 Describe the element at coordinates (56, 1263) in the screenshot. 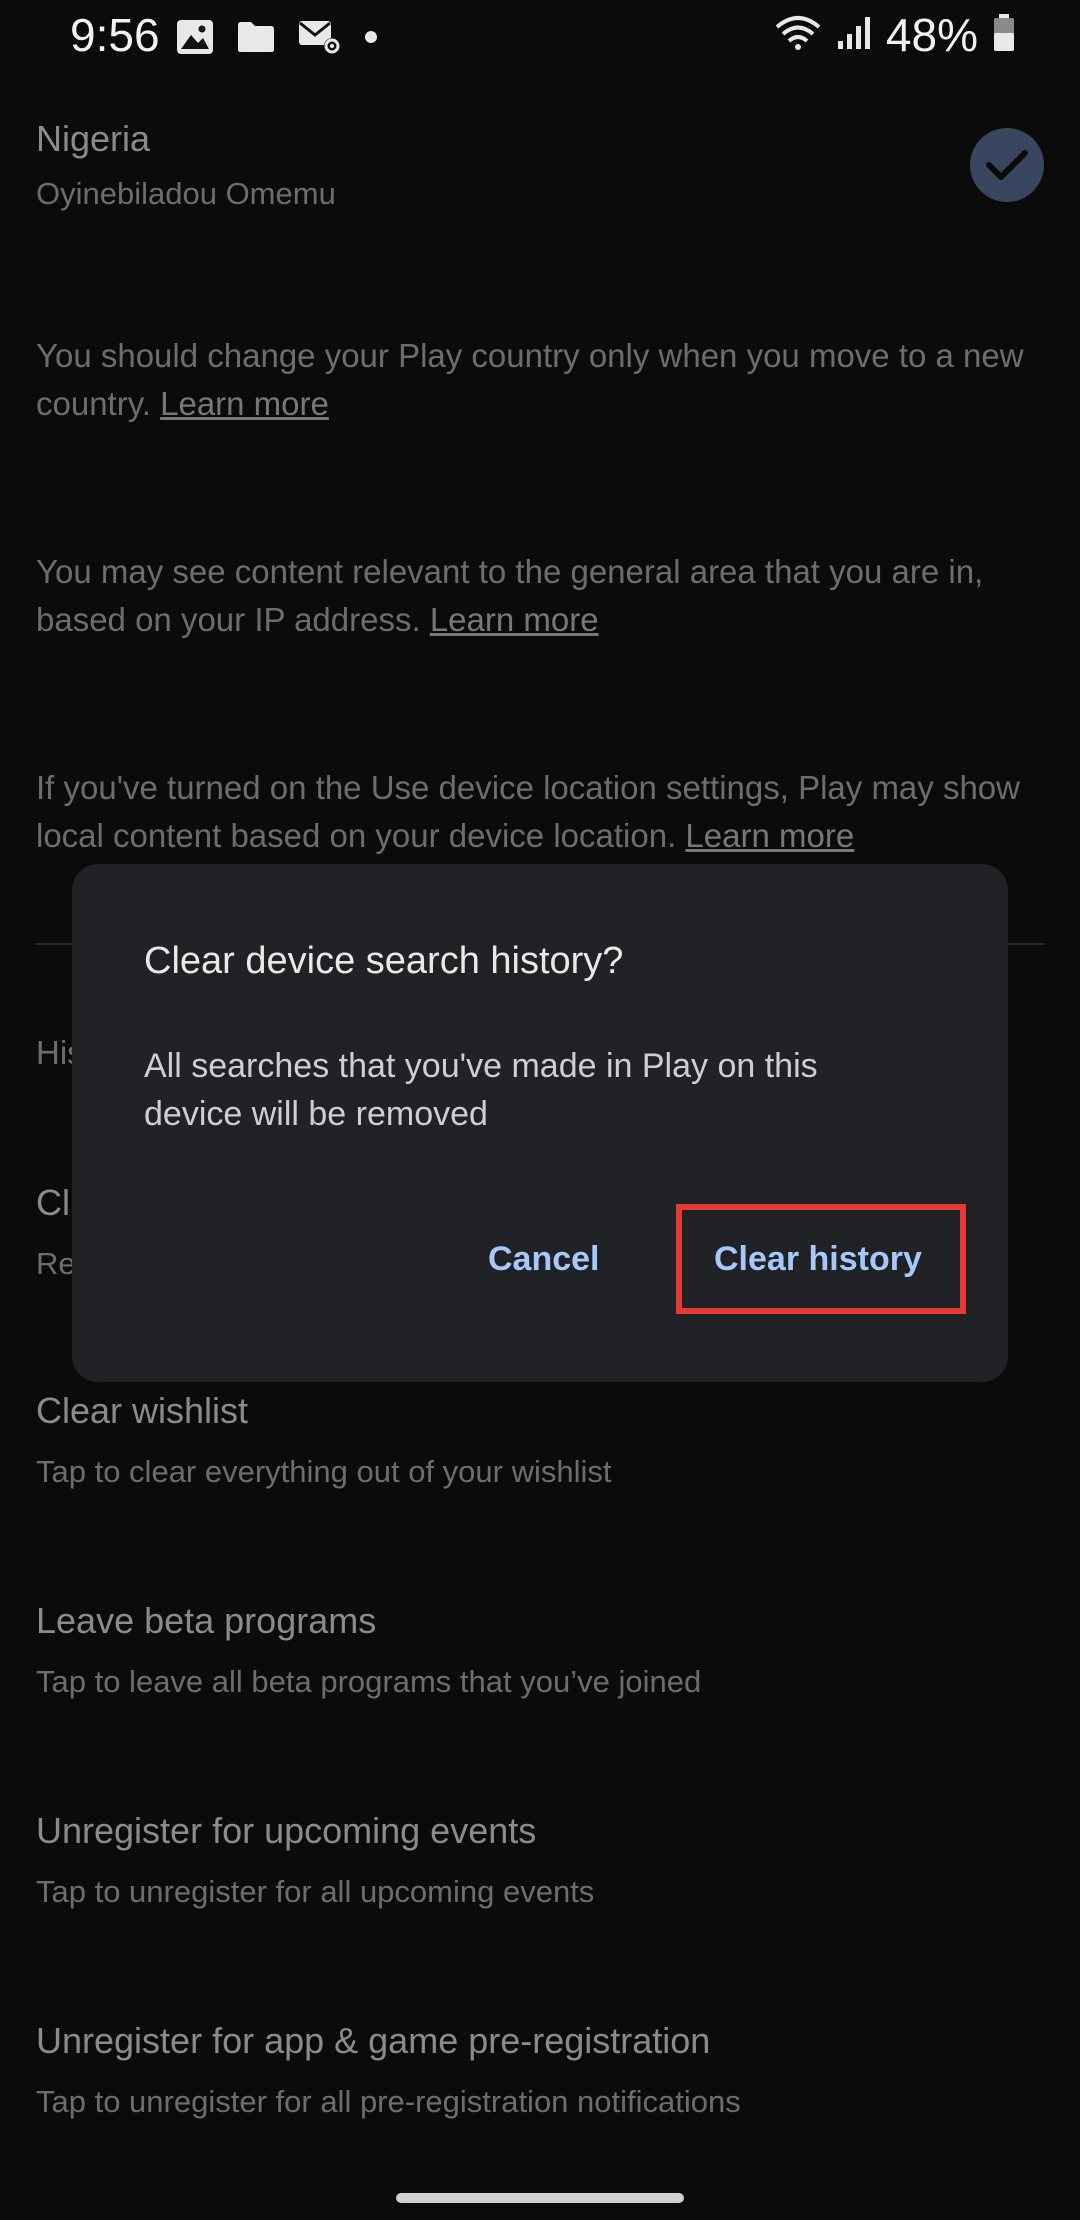

I see `clear-search-history-subtitle: Re` at that location.